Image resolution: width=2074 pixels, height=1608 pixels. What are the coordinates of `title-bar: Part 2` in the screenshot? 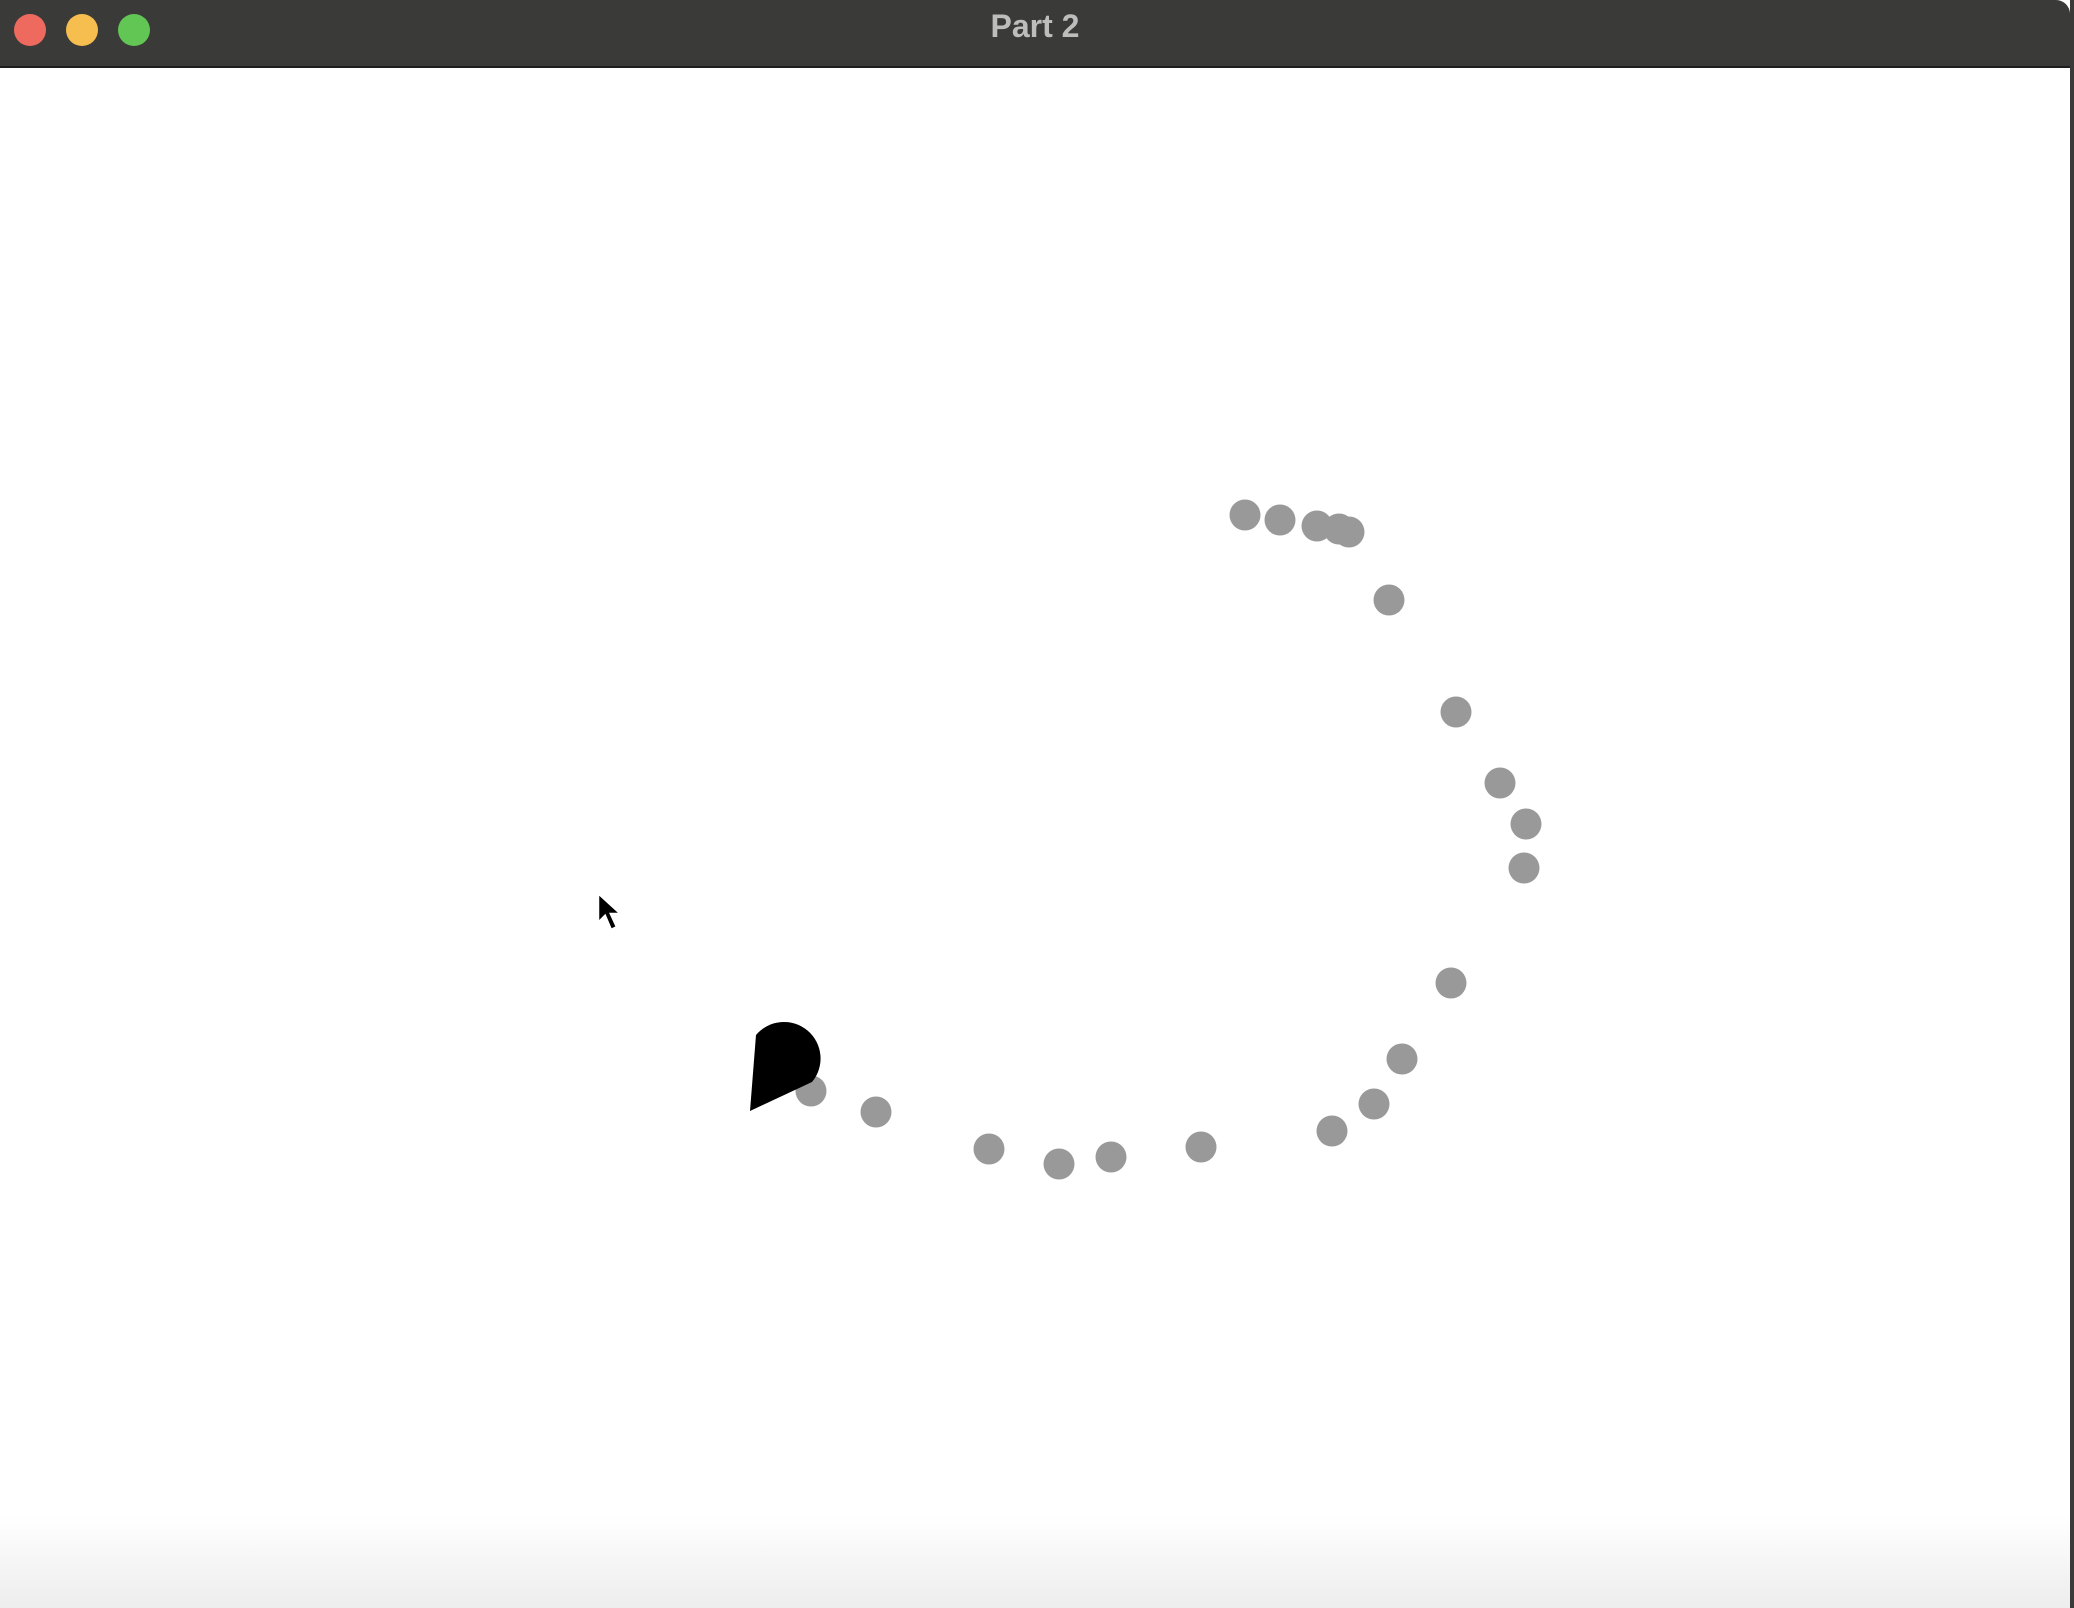 It's located at (1035, 34).